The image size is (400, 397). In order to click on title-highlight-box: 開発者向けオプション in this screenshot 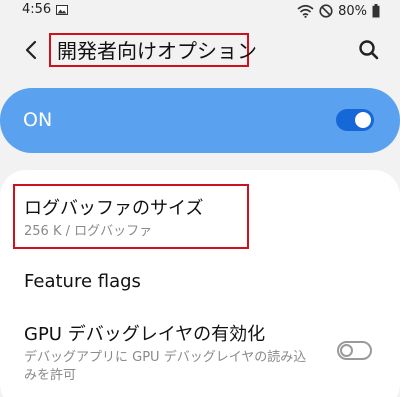, I will do `click(153, 50)`.